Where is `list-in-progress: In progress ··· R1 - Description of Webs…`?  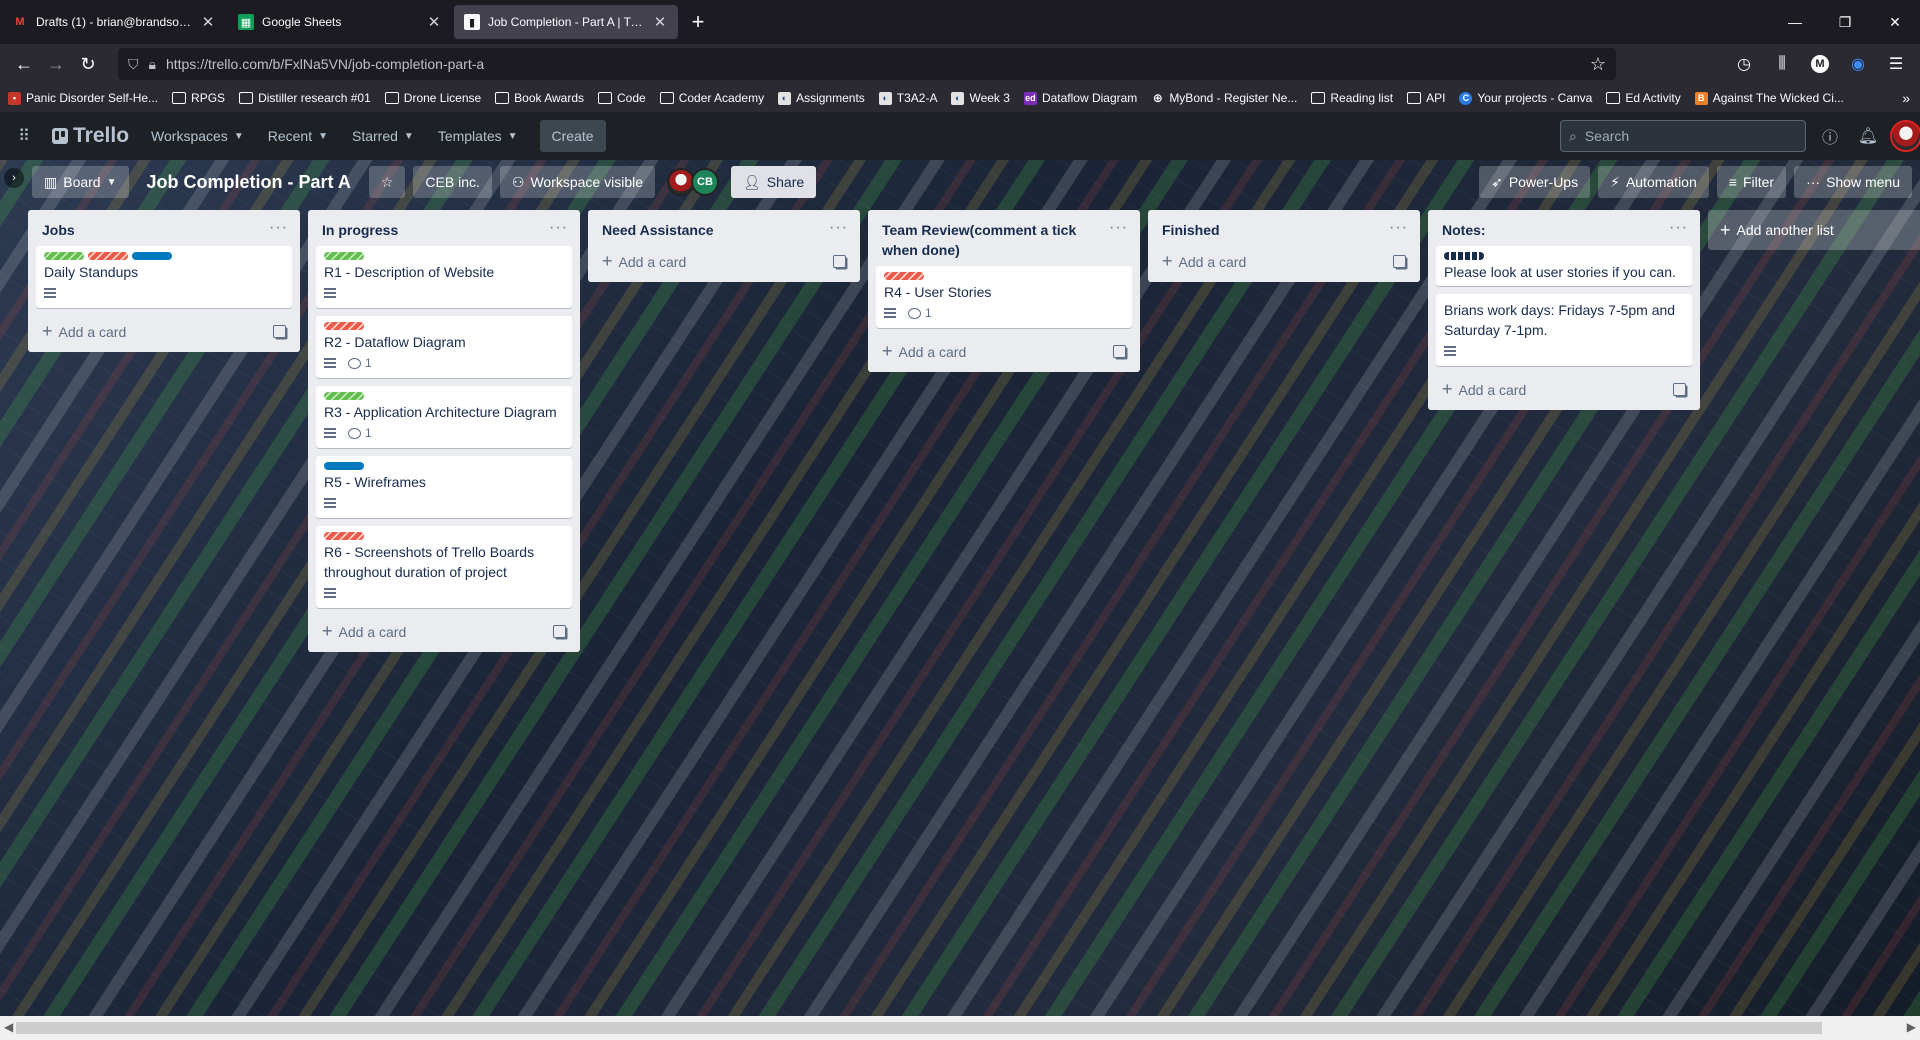 list-in-progress: In progress ··· R1 - Description of Webs… is located at coordinates (444, 431).